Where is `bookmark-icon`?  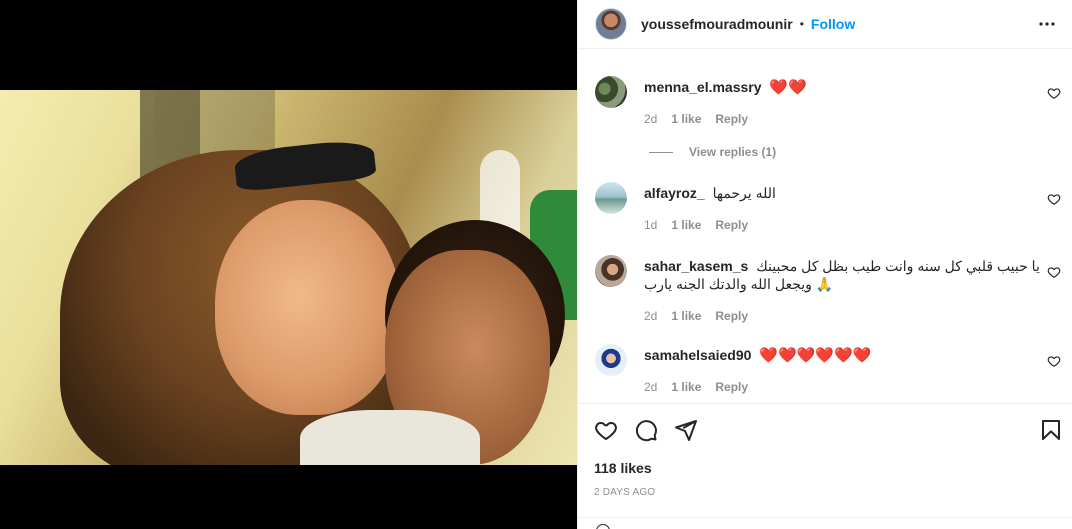
bookmark-icon is located at coordinates (1051, 430).